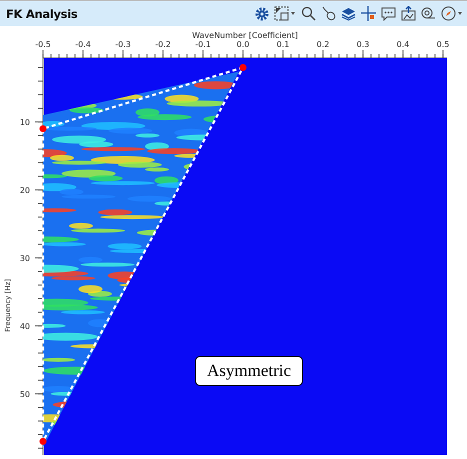 The width and height of the screenshot is (467, 459). Describe the element at coordinates (348, 13) in the screenshot. I see `layers-icon` at that location.